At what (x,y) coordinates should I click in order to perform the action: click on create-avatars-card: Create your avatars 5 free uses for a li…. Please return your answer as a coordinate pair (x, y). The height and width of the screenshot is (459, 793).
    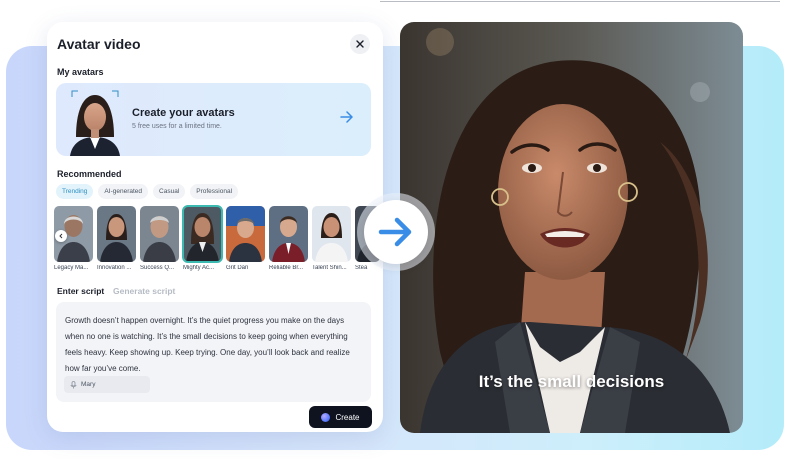
    Looking at the image, I should click on (213, 119).